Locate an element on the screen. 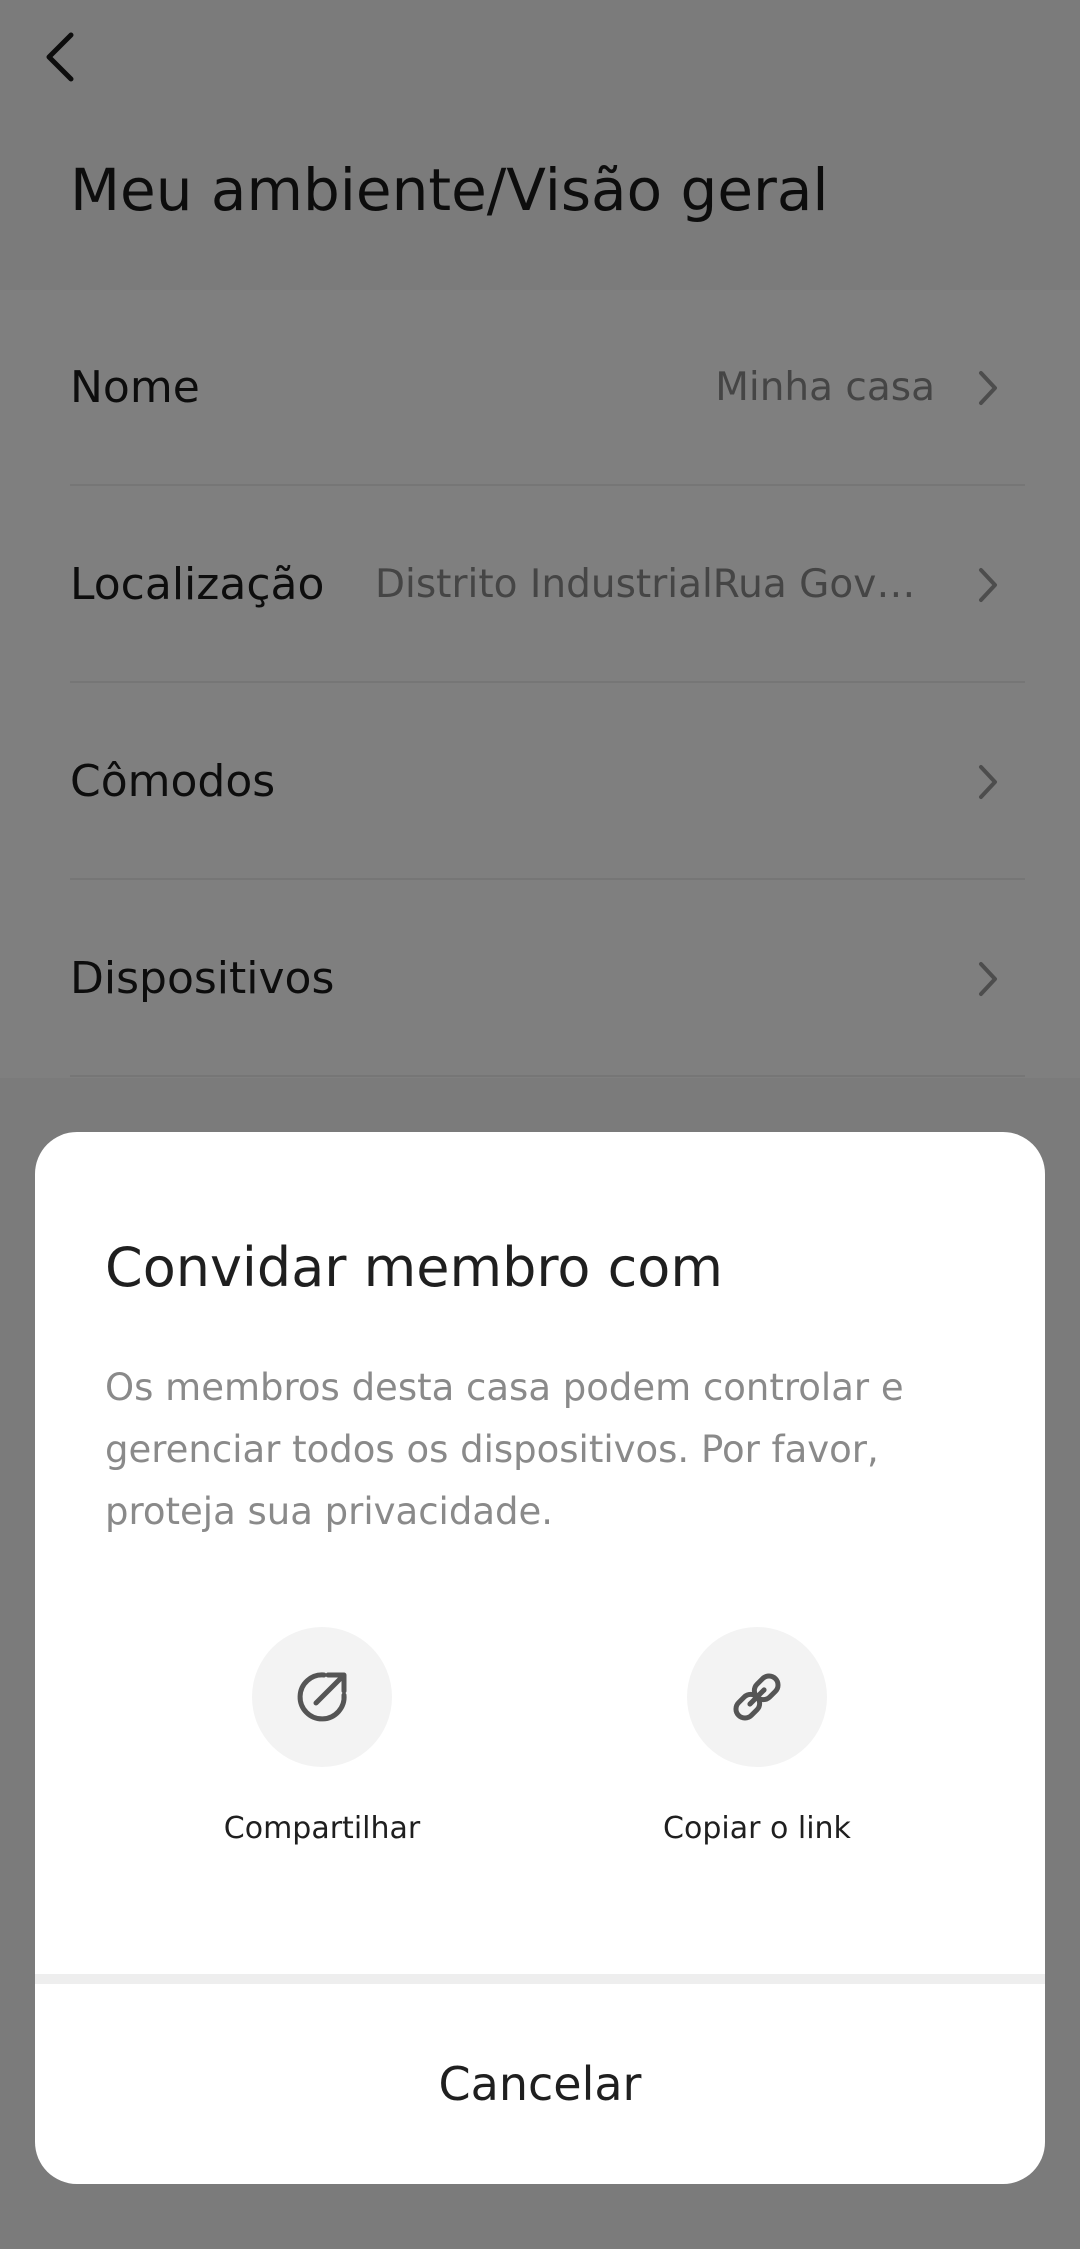 The height and width of the screenshot is (2249, 1080). share-button is located at coordinates (322, 1697).